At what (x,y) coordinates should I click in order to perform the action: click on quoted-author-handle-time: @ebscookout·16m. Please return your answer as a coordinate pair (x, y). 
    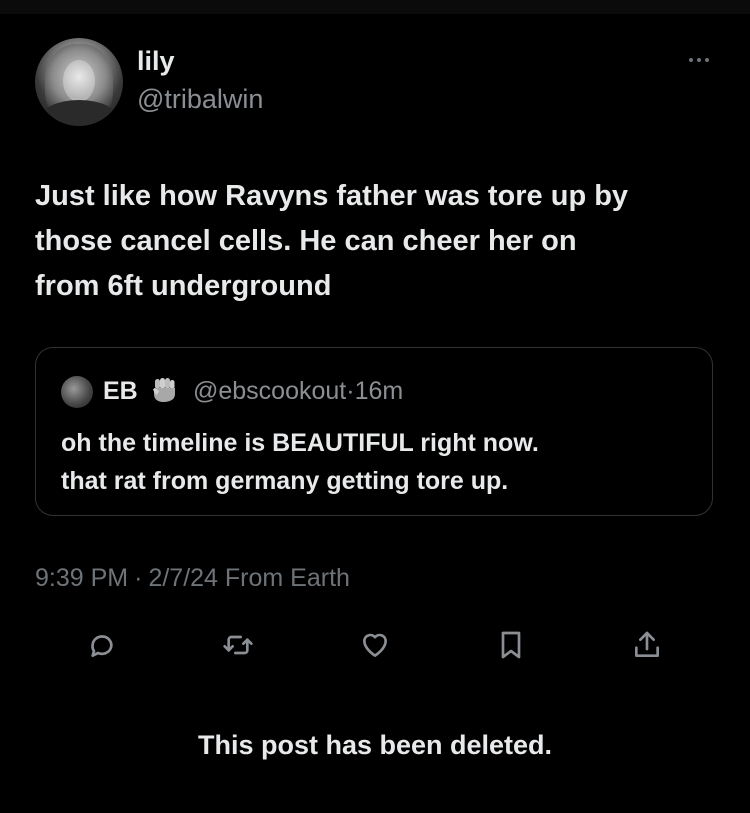
    Looking at the image, I should click on (298, 391).